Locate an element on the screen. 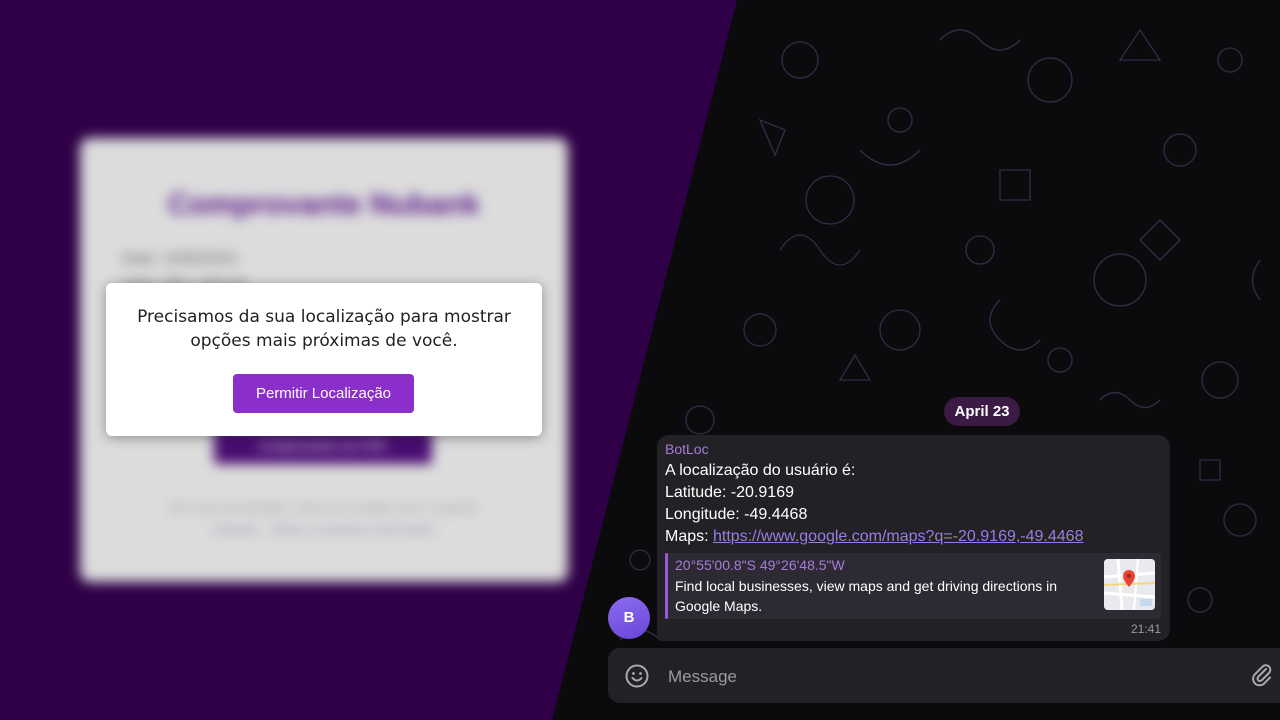 The width and height of the screenshot is (1280, 720). message-sender: BotLoc is located at coordinates (687, 449).